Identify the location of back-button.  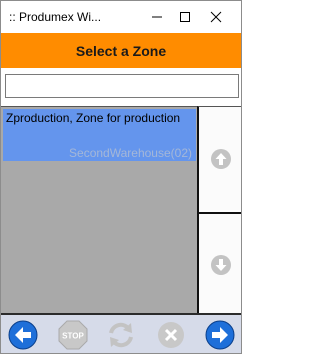
(23, 335).